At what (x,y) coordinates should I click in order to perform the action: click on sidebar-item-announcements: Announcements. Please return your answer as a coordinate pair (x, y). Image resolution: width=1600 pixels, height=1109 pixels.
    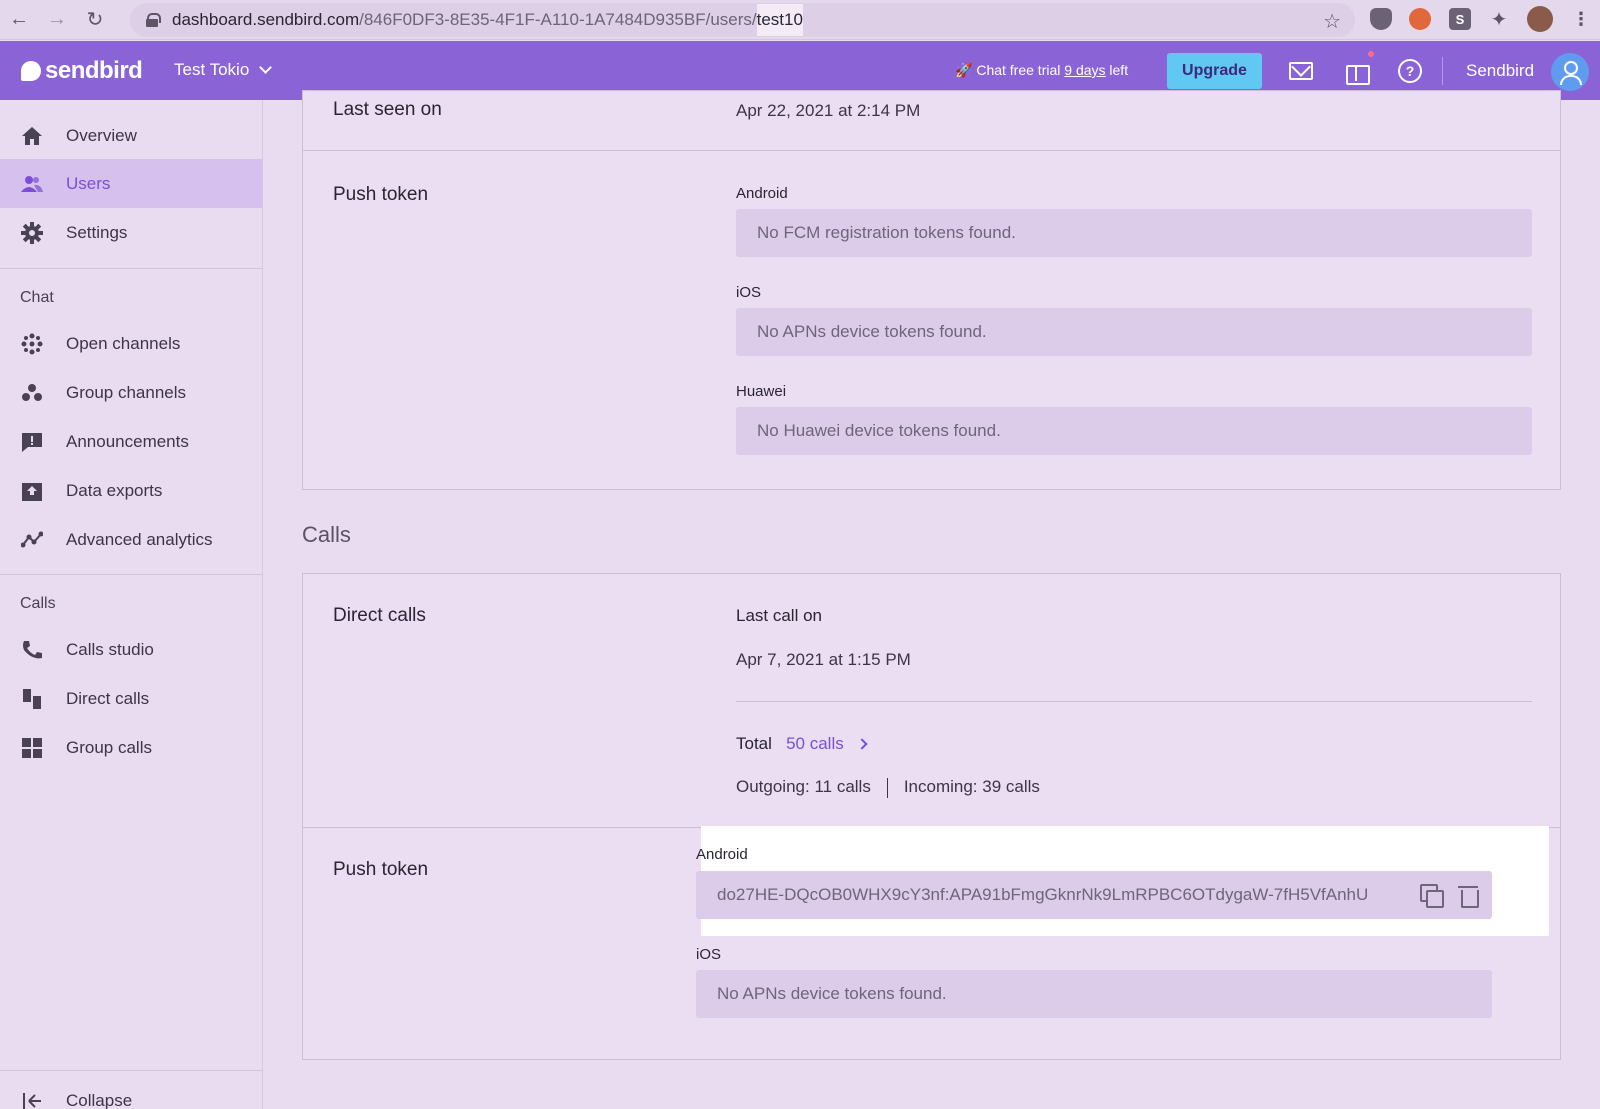
    Looking at the image, I should click on (131, 441).